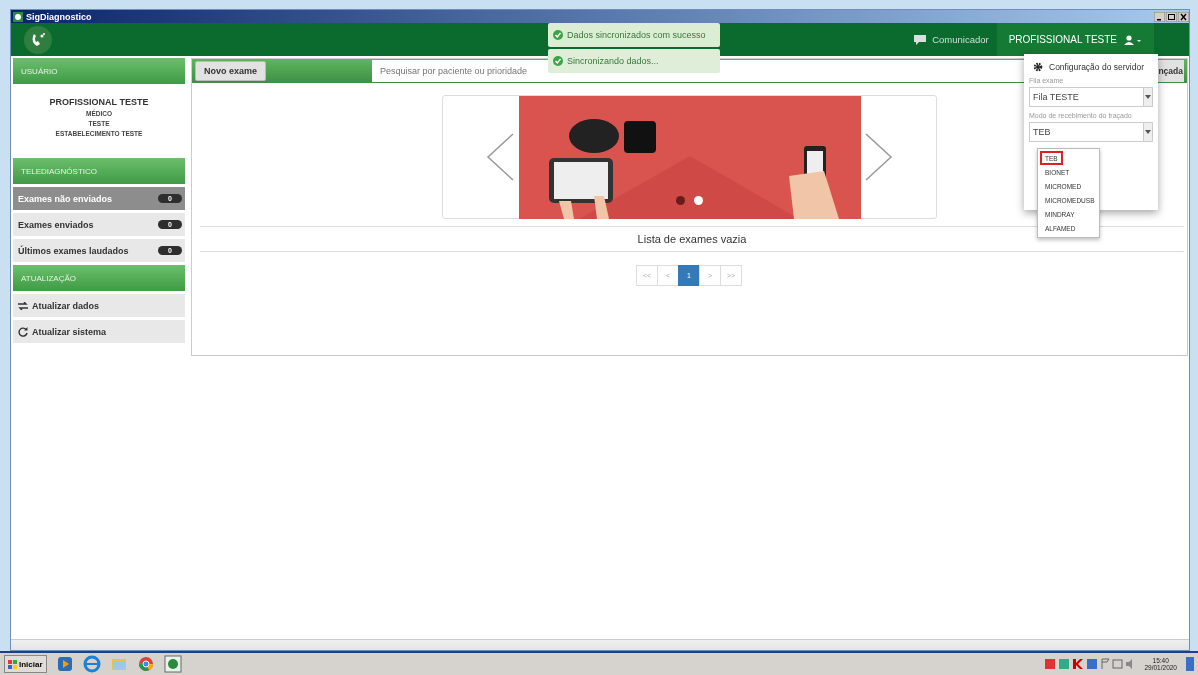 Image resolution: width=1198 pixels, height=675 pixels. I want to click on item-label: Atualizar sistema, so click(70, 331).